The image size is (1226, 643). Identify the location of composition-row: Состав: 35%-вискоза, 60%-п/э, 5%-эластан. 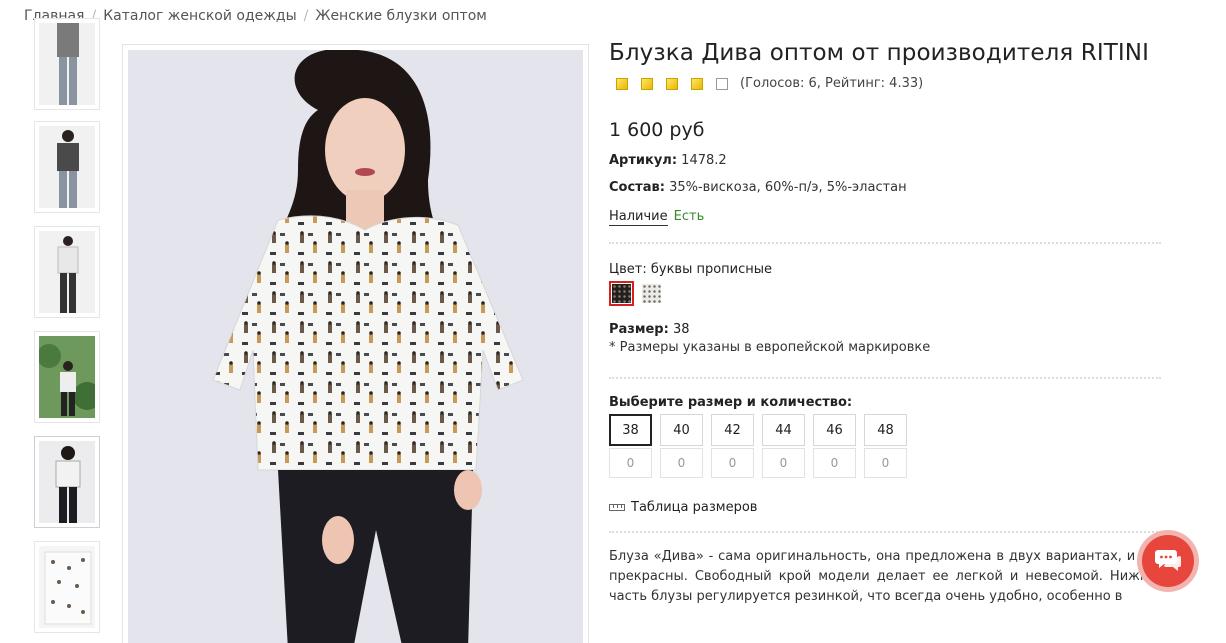
(889, 187).